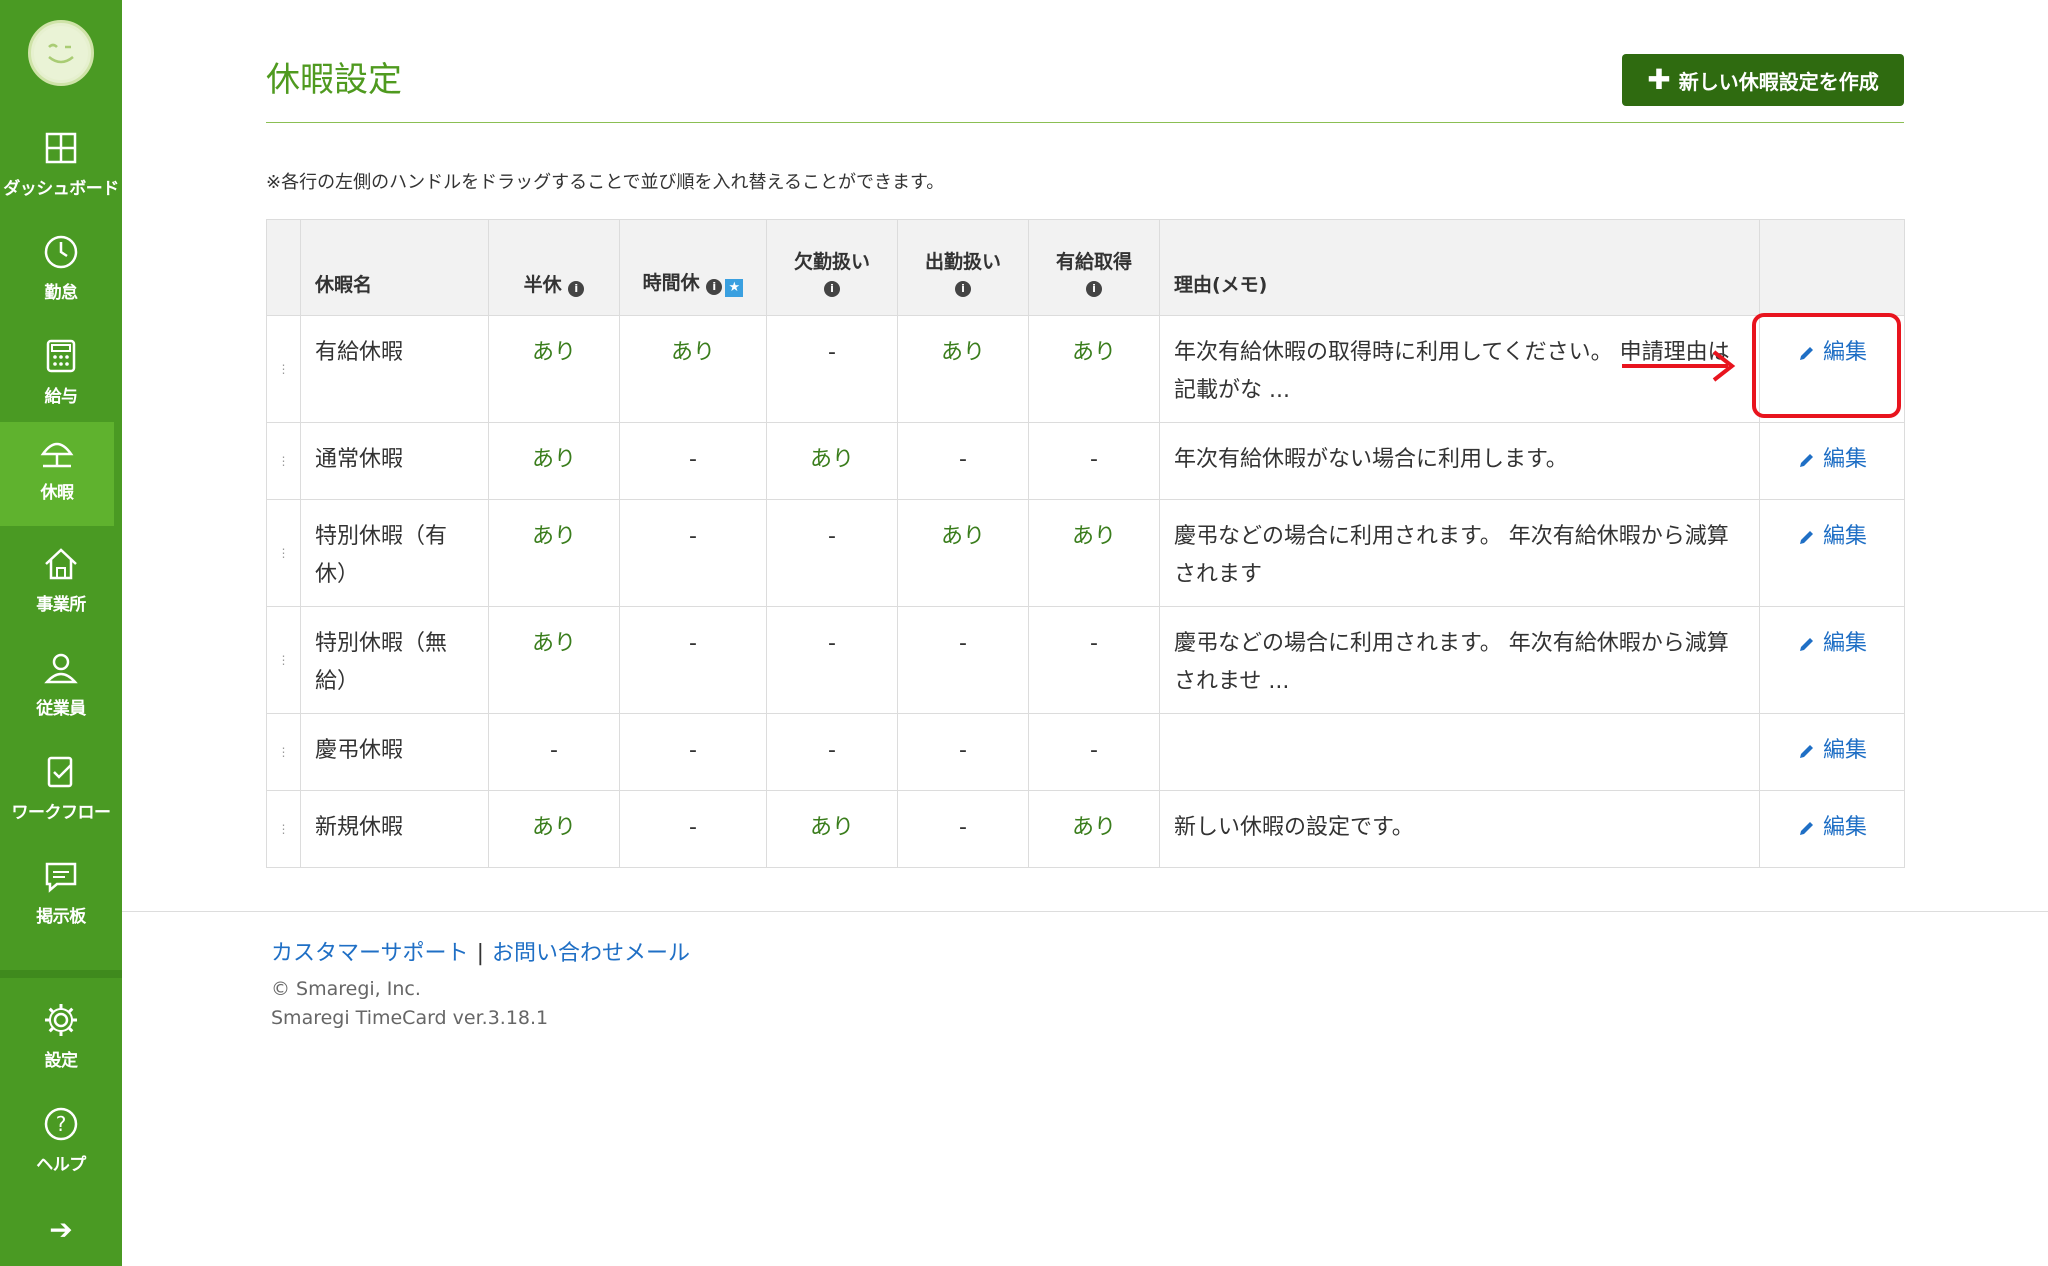 The image size is (2048, 1266). Describe the element at coordinates (61, 378) in the screenshot. I see `sidebar-item-payroll: 給与` at that location.